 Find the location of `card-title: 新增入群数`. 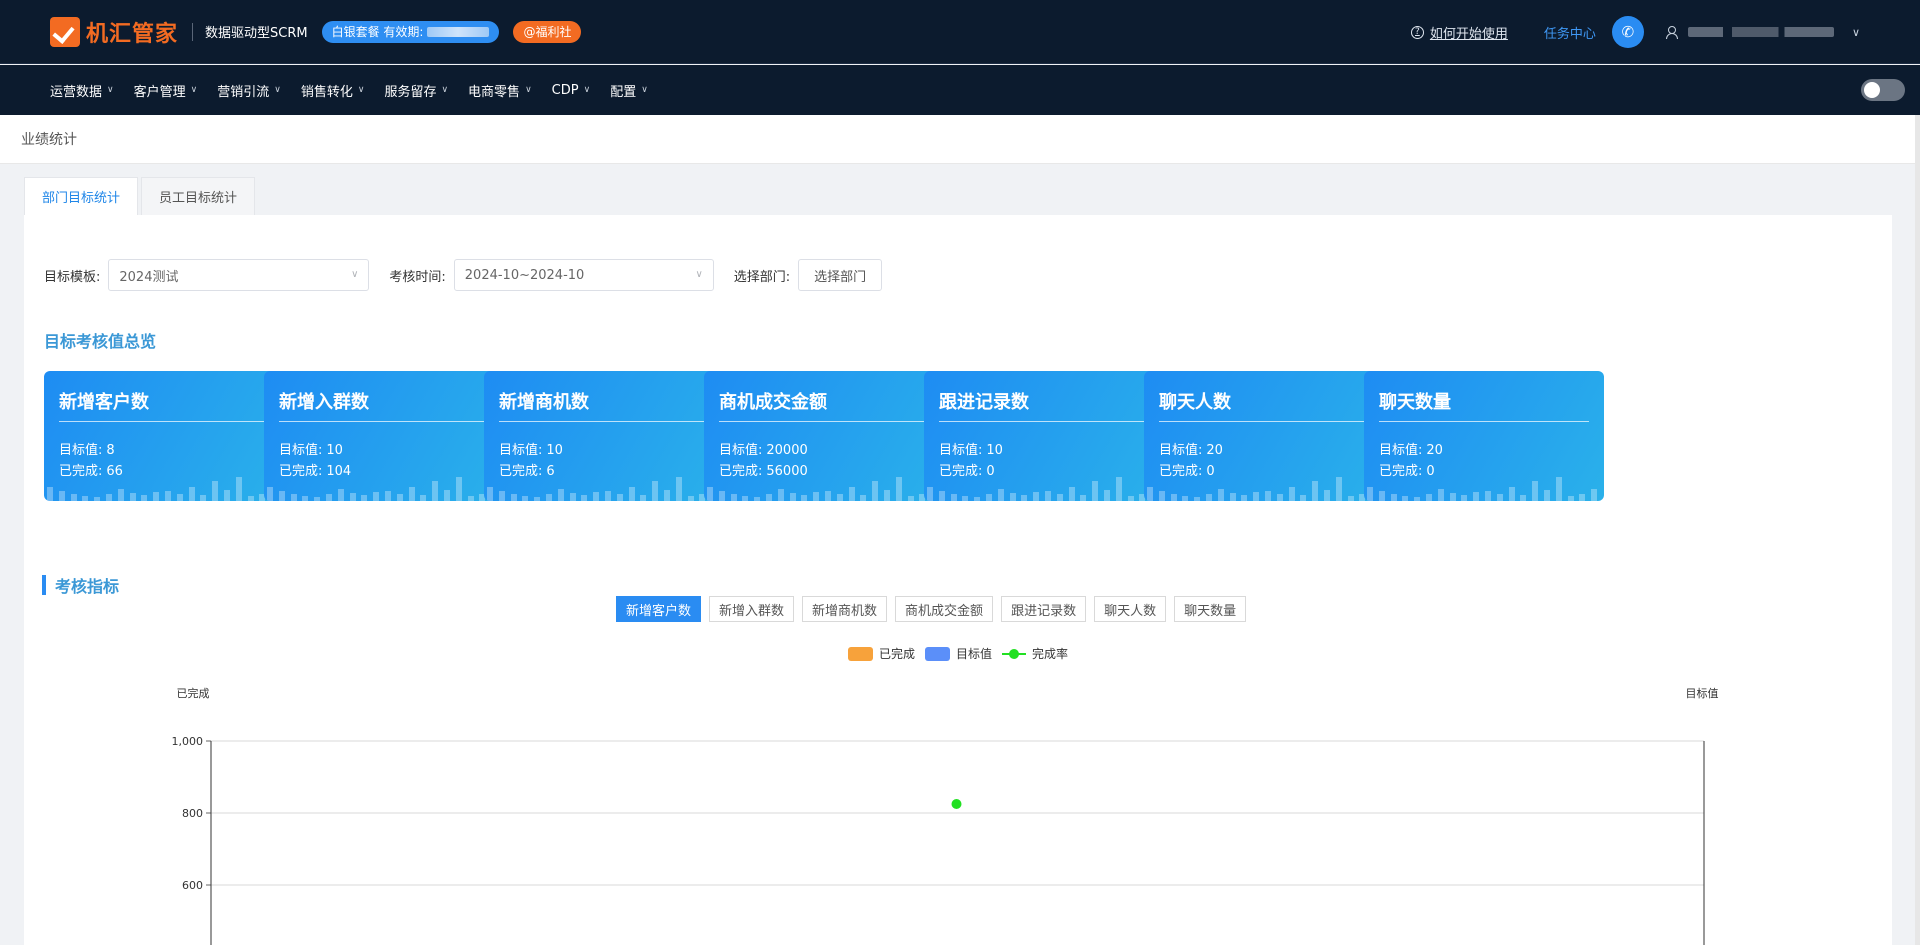

card-title: 新增入群数 is located at coordinates (324, 402).